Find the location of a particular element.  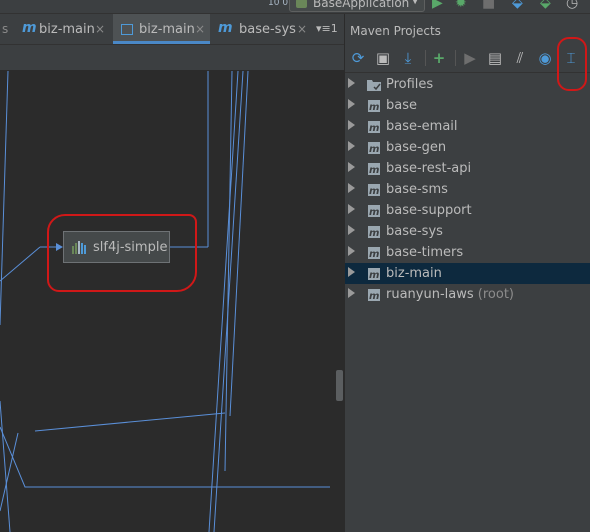

vcs-push-icon: ⬙ is located at coordinates (545, 5).